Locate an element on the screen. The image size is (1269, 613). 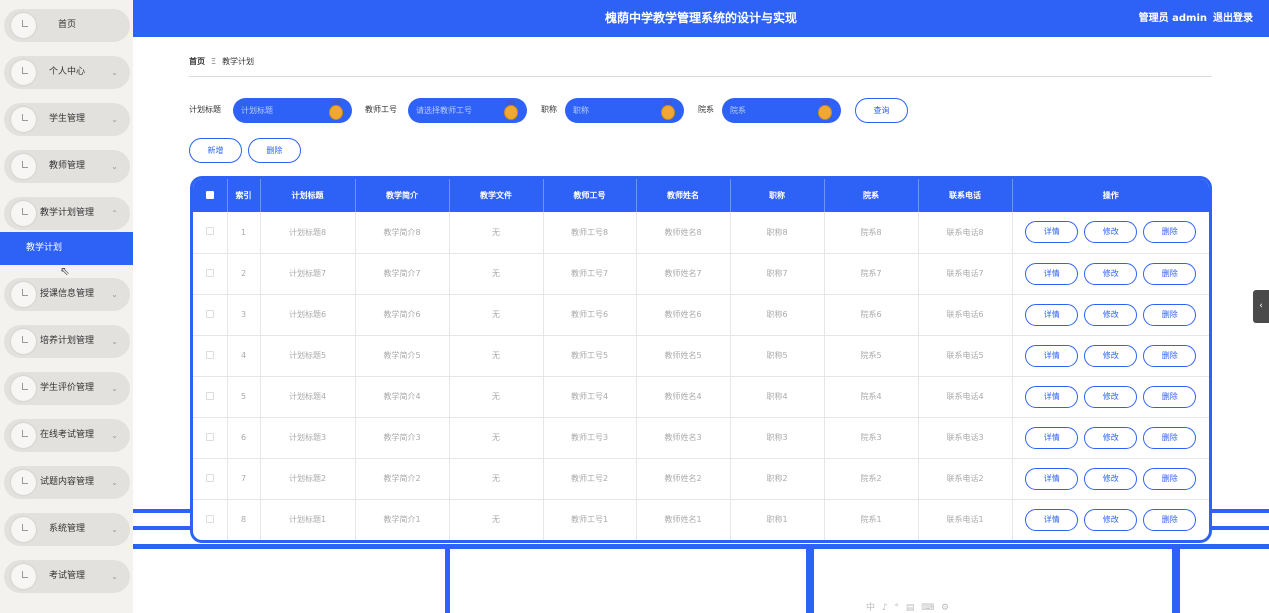
sidebar-item: 首页 is located at coordinates (67, 25).